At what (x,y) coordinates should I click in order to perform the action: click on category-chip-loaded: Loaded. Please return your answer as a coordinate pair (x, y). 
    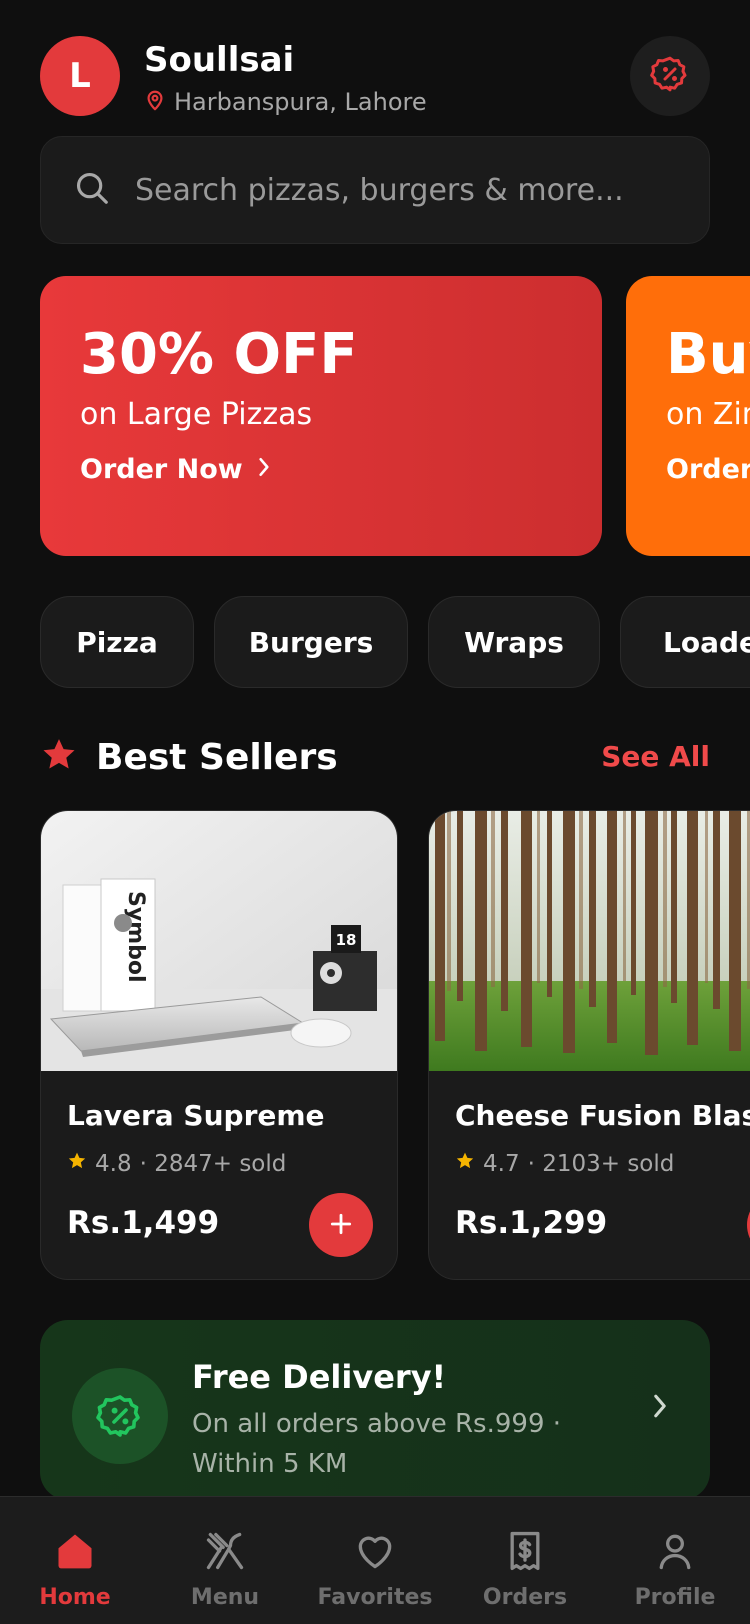
    Looking at the image, I should click on (685, 642).